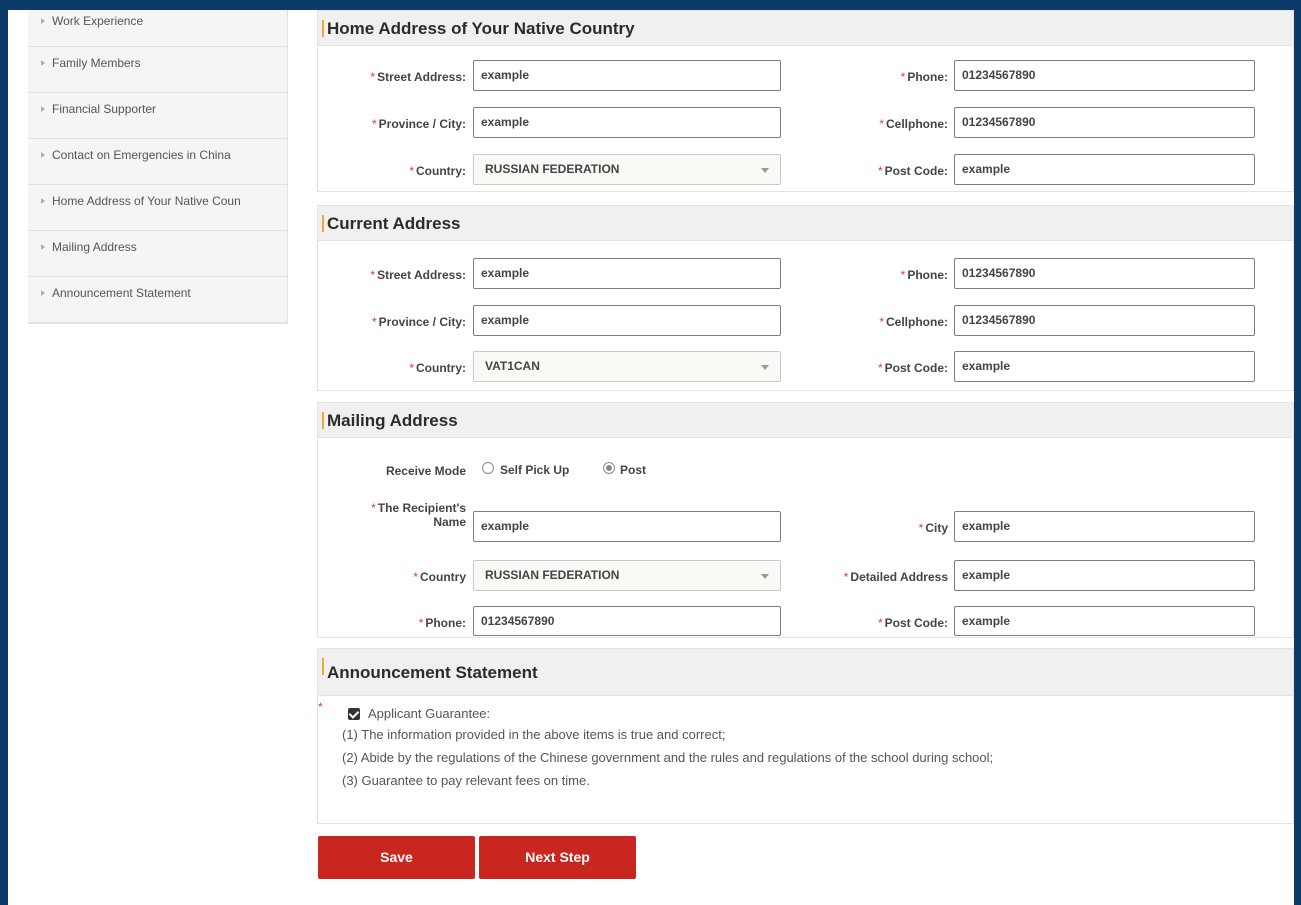  I want to click on city-input: example, so click(1104, 526).